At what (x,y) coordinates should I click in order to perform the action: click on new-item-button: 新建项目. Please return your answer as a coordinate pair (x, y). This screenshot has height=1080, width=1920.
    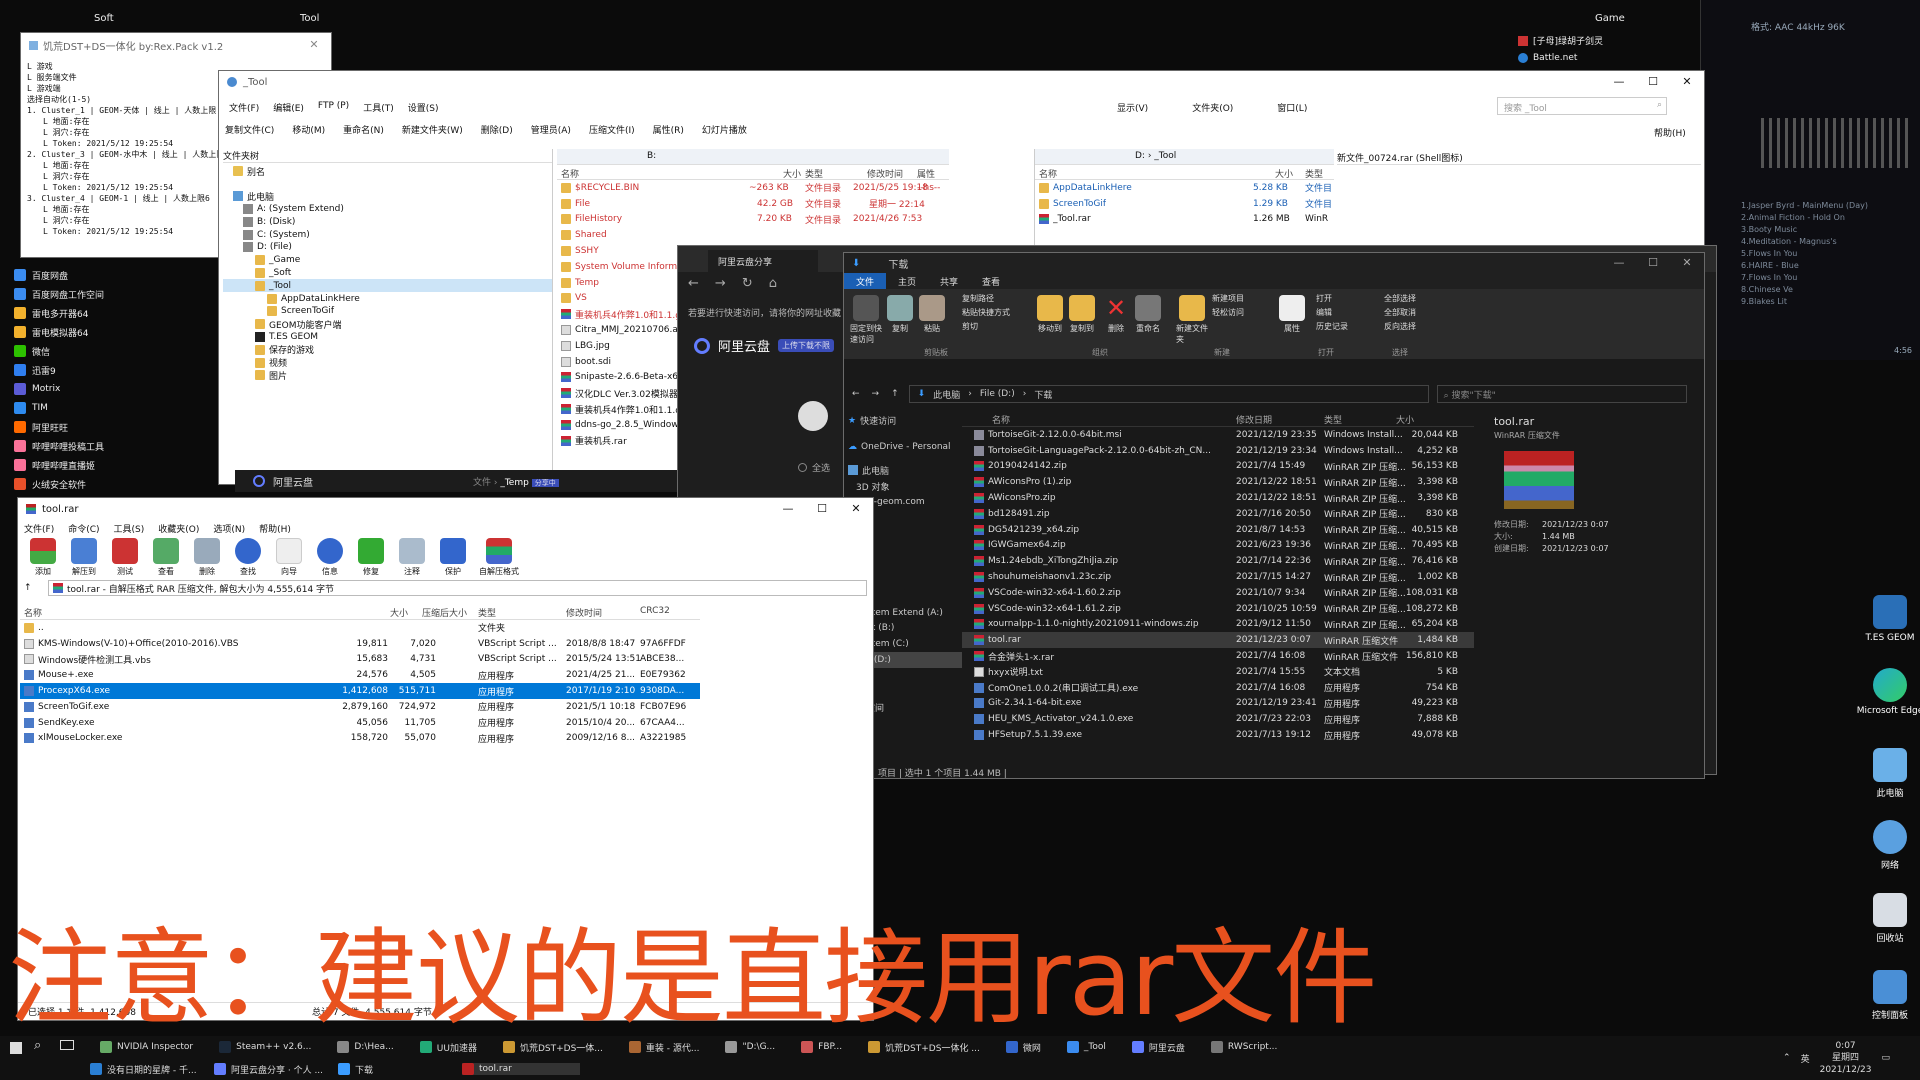
    Looking at the image, I should click on (1228, 298).